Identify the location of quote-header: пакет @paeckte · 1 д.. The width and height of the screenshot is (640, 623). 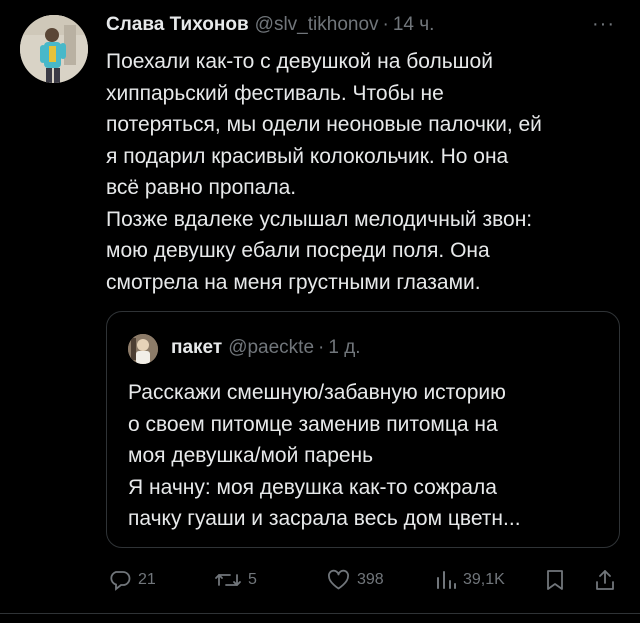
(266, 348).